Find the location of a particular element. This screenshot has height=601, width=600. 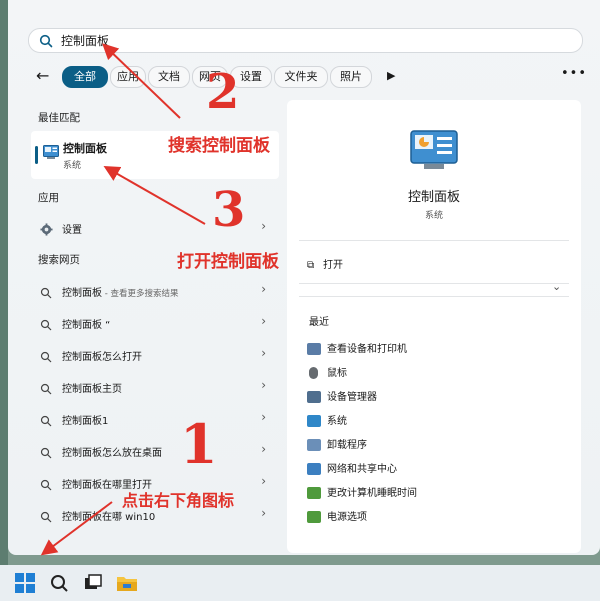

annotation-text-2: 搜索控制面板 is located at coordinates (219, 146).